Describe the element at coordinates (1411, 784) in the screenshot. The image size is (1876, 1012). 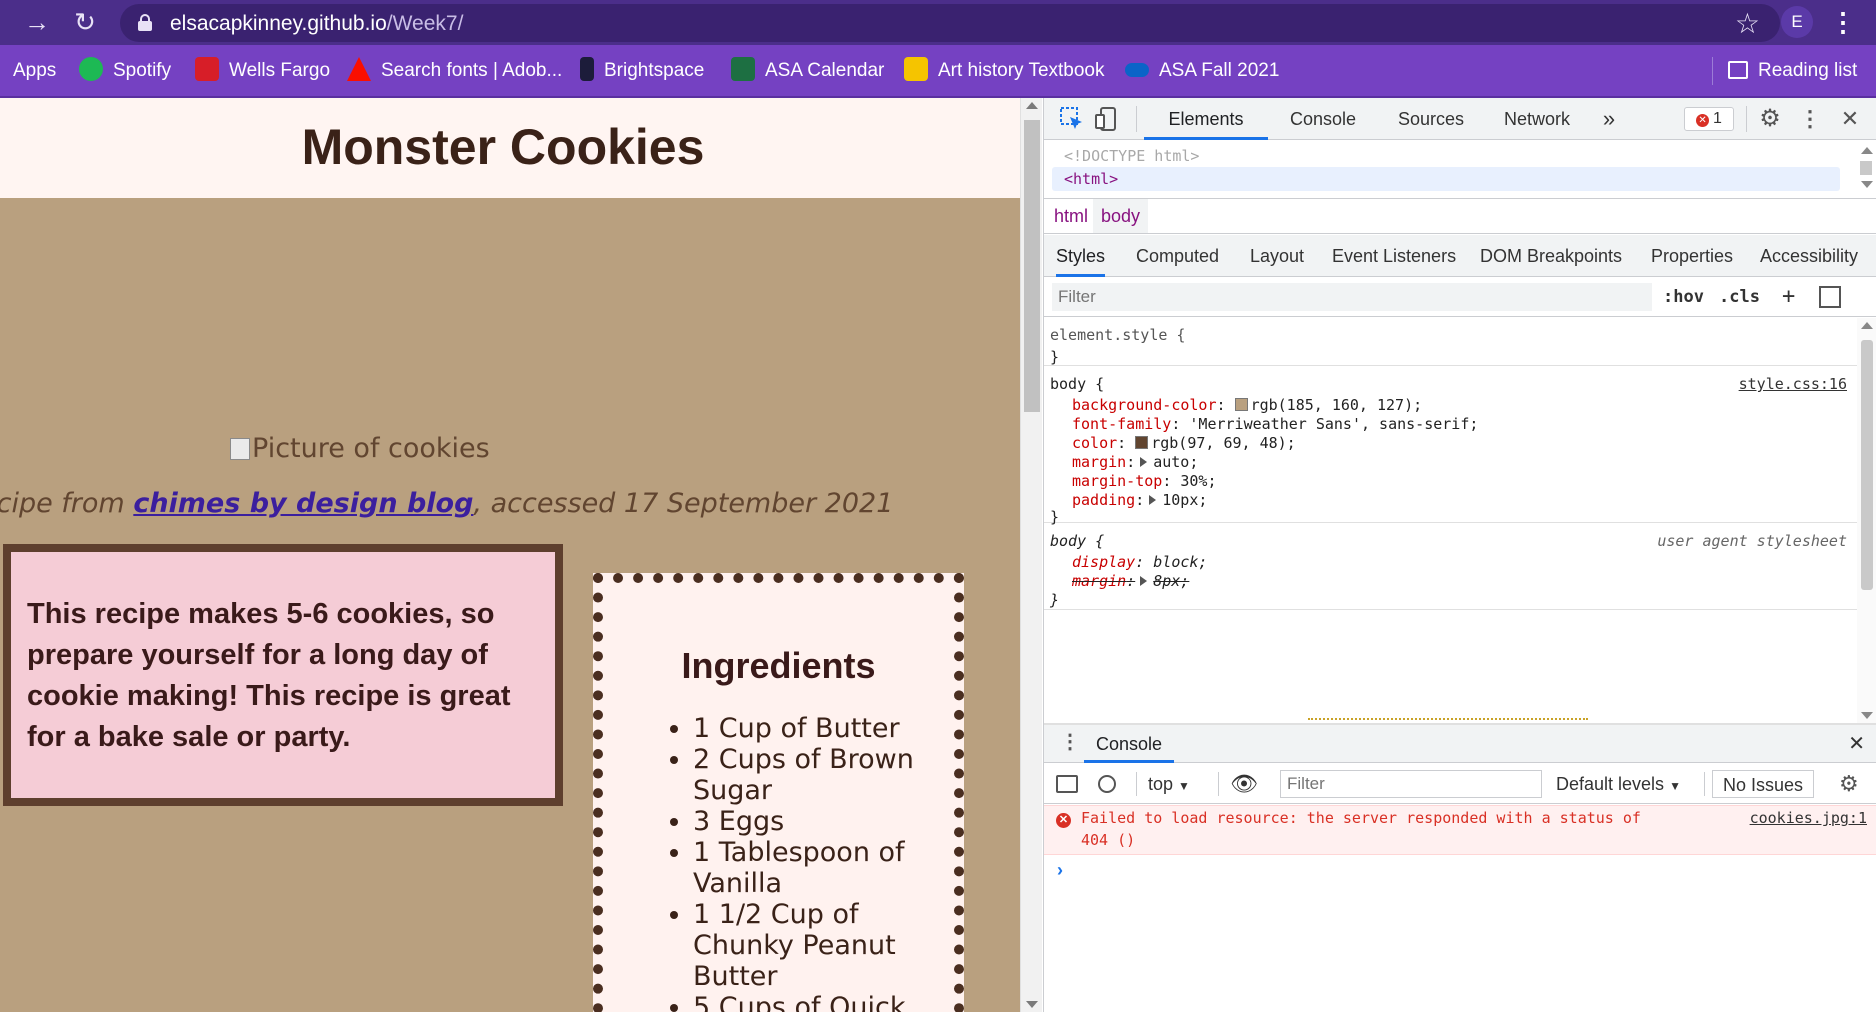
I see `console-filter-input` at that location.